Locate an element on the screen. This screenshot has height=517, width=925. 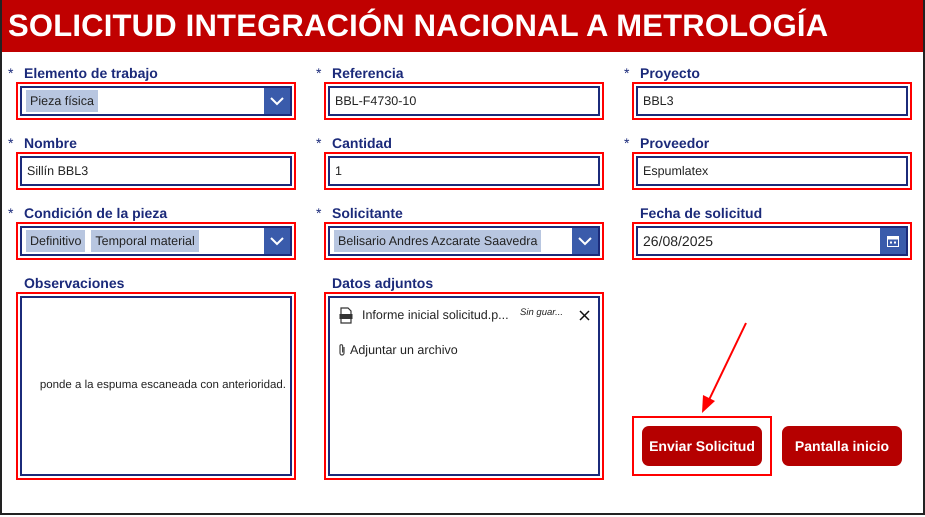
date-field: 26/08/2025 is located at coordinates (772, 241).